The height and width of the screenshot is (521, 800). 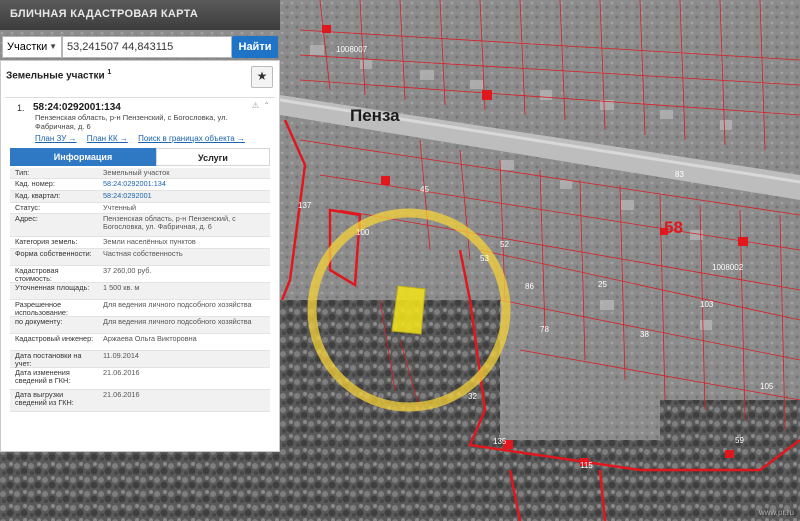 I want to click on map-parcel-number: 53, so click(x=484, y=258).